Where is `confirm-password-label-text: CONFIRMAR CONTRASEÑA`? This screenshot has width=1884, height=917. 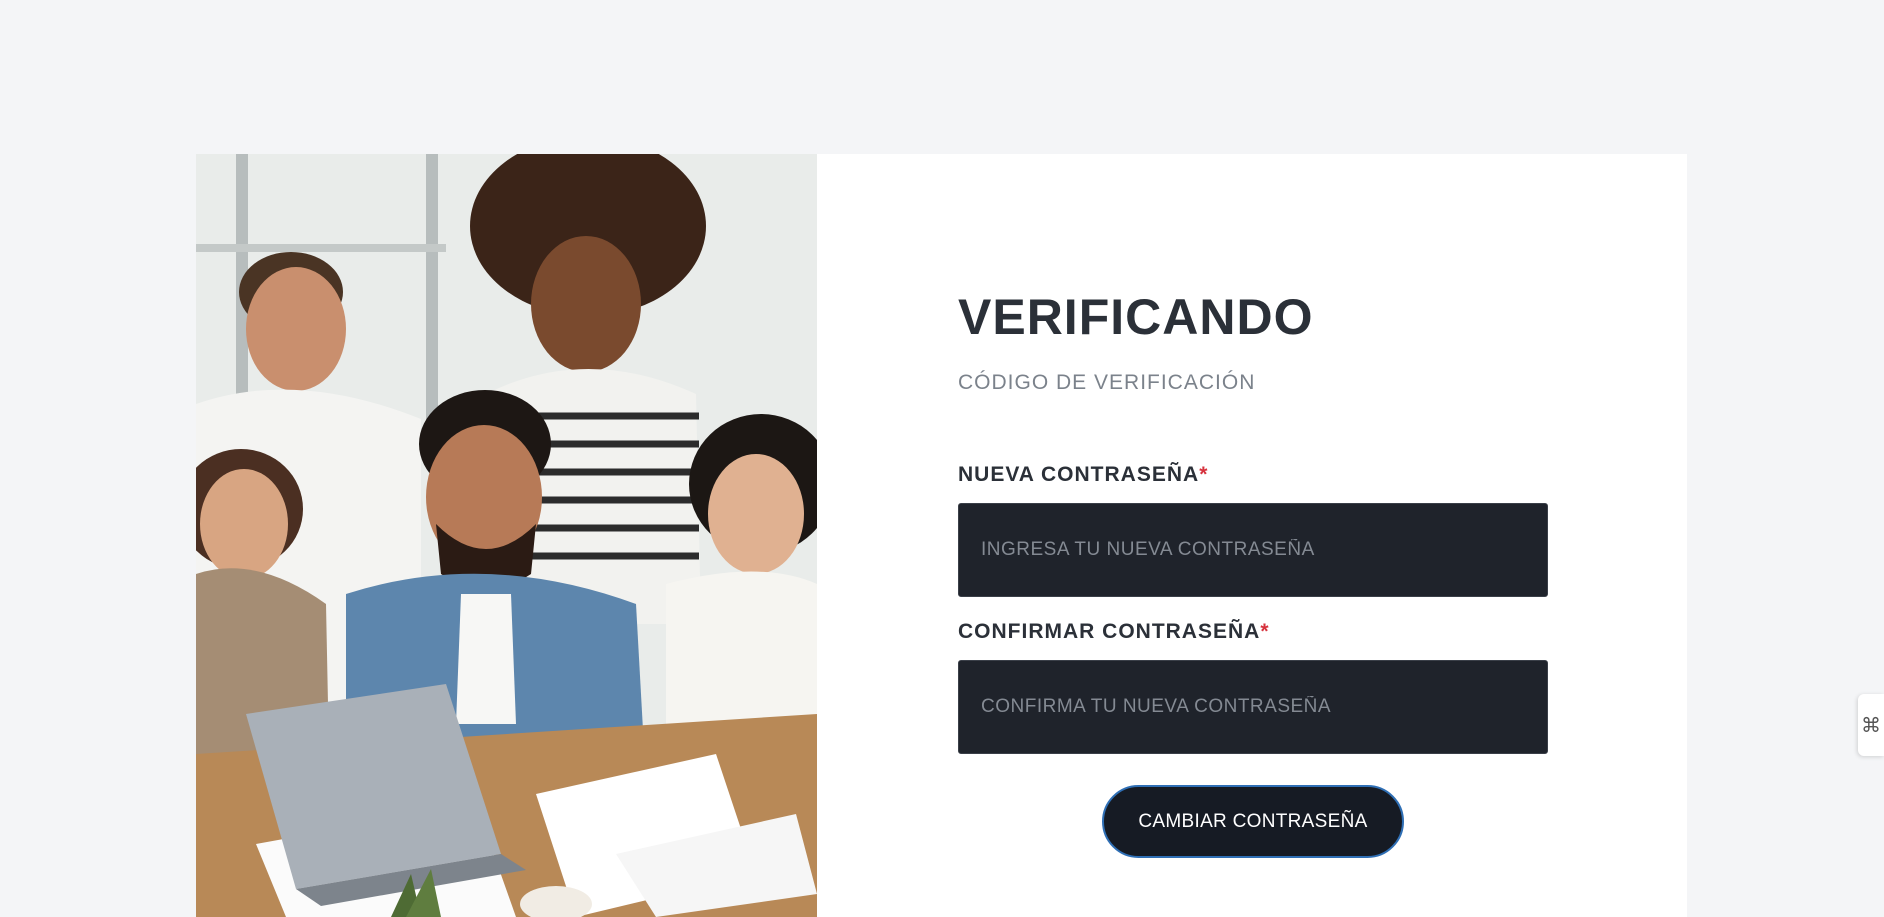 confirm-password-label-text: CONFIRMAR CONTRASEÑA is located at coordinates (1109, 631).